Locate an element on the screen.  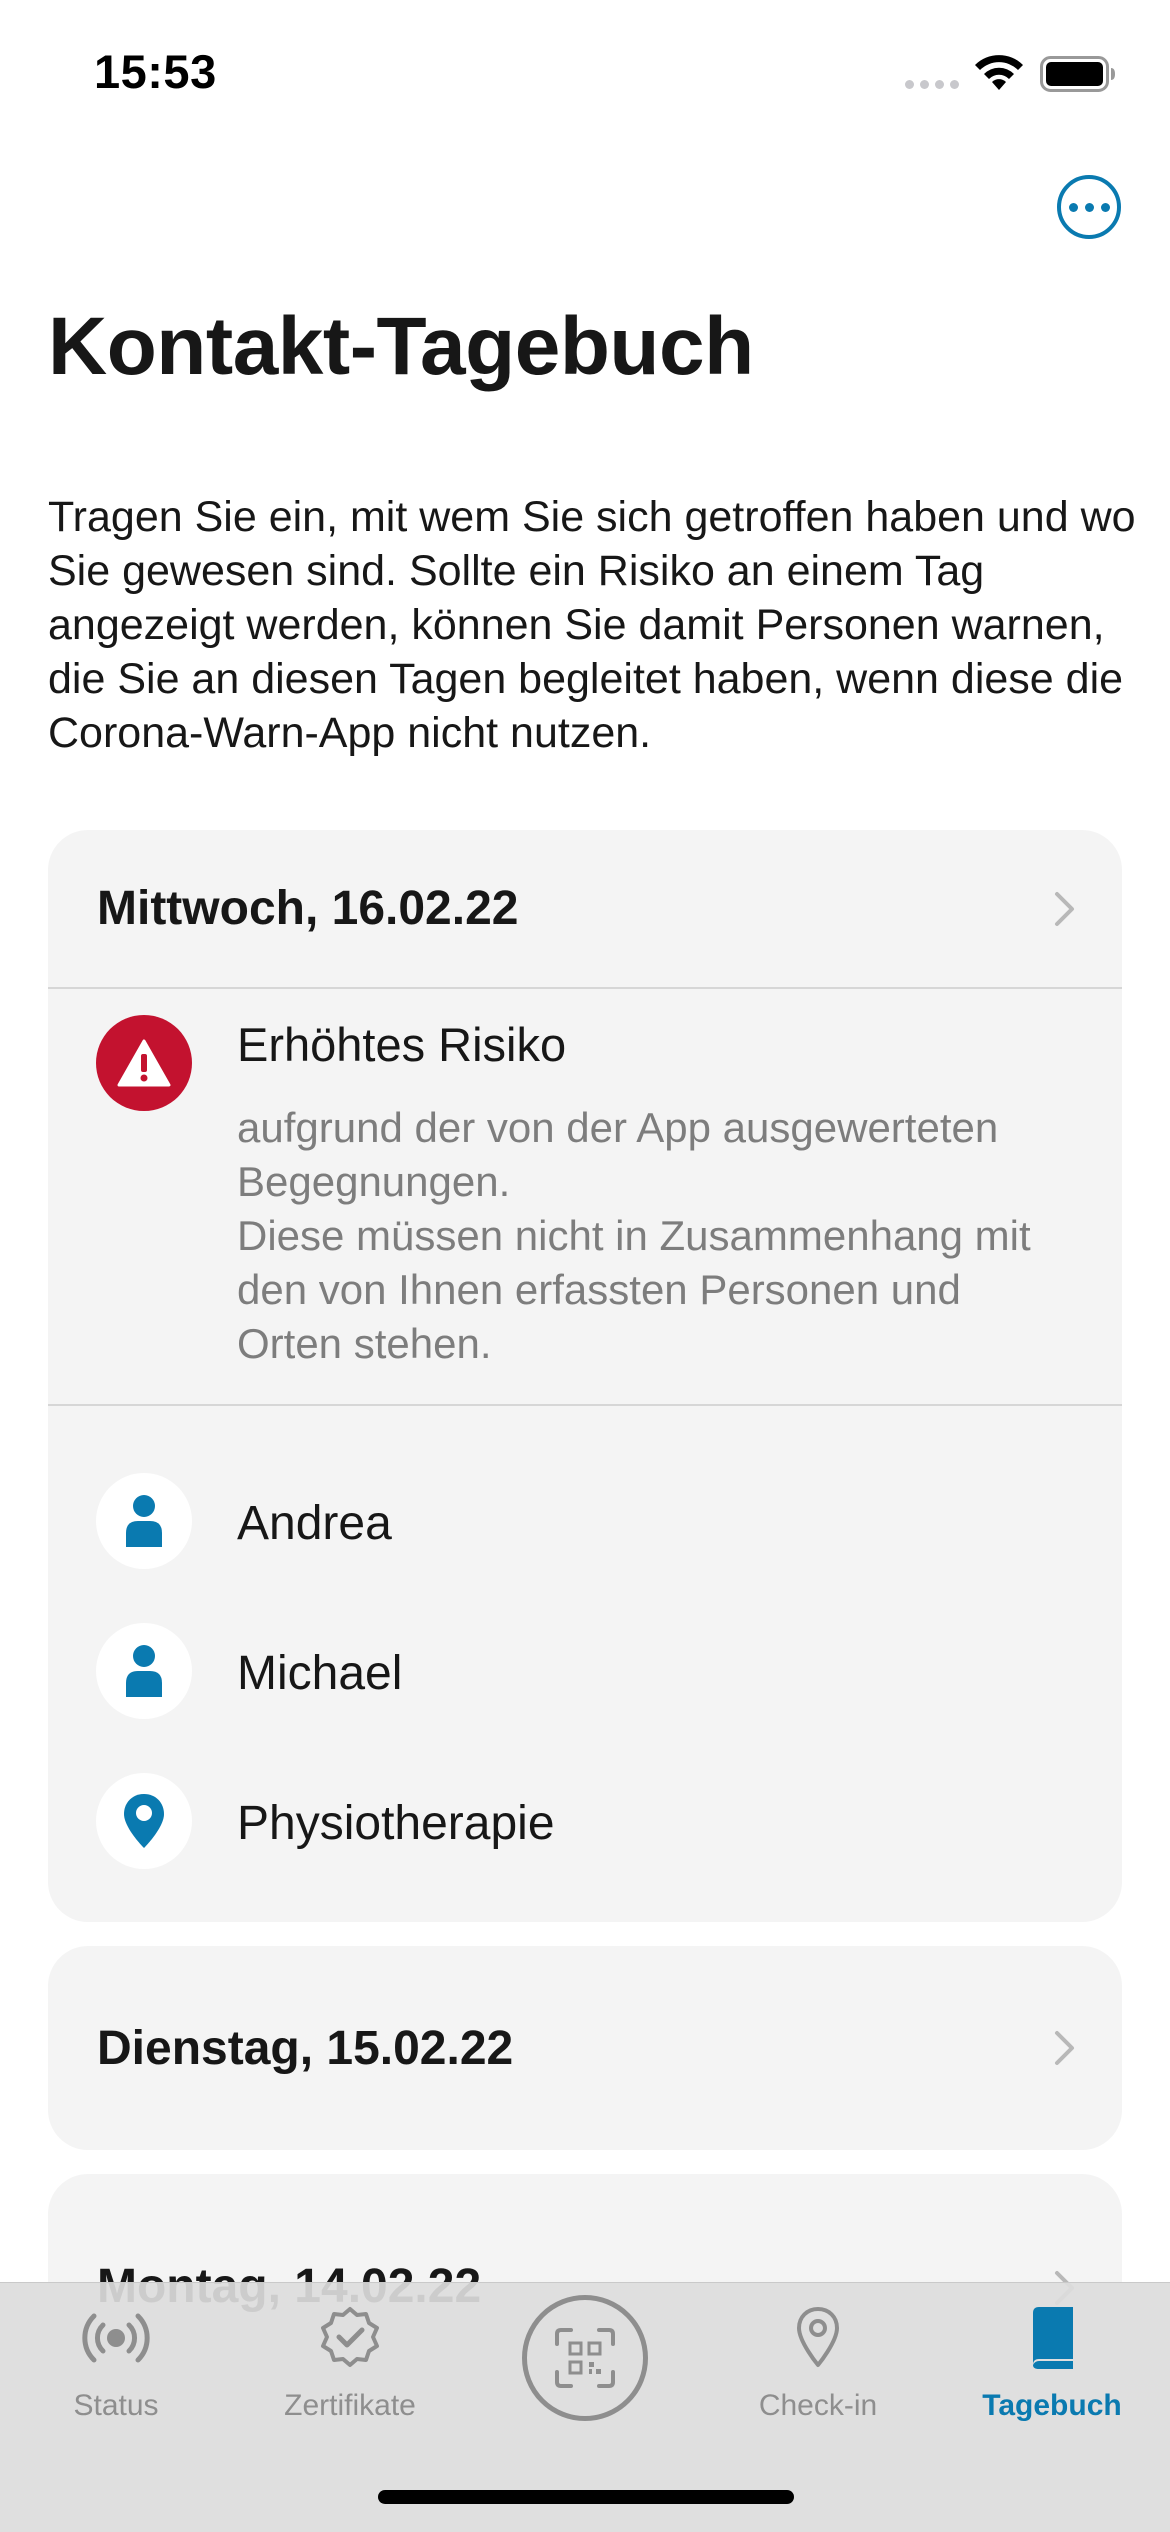
day-header-button: Dienstag, 15.02.22 is located at coordinates (585, 2048).